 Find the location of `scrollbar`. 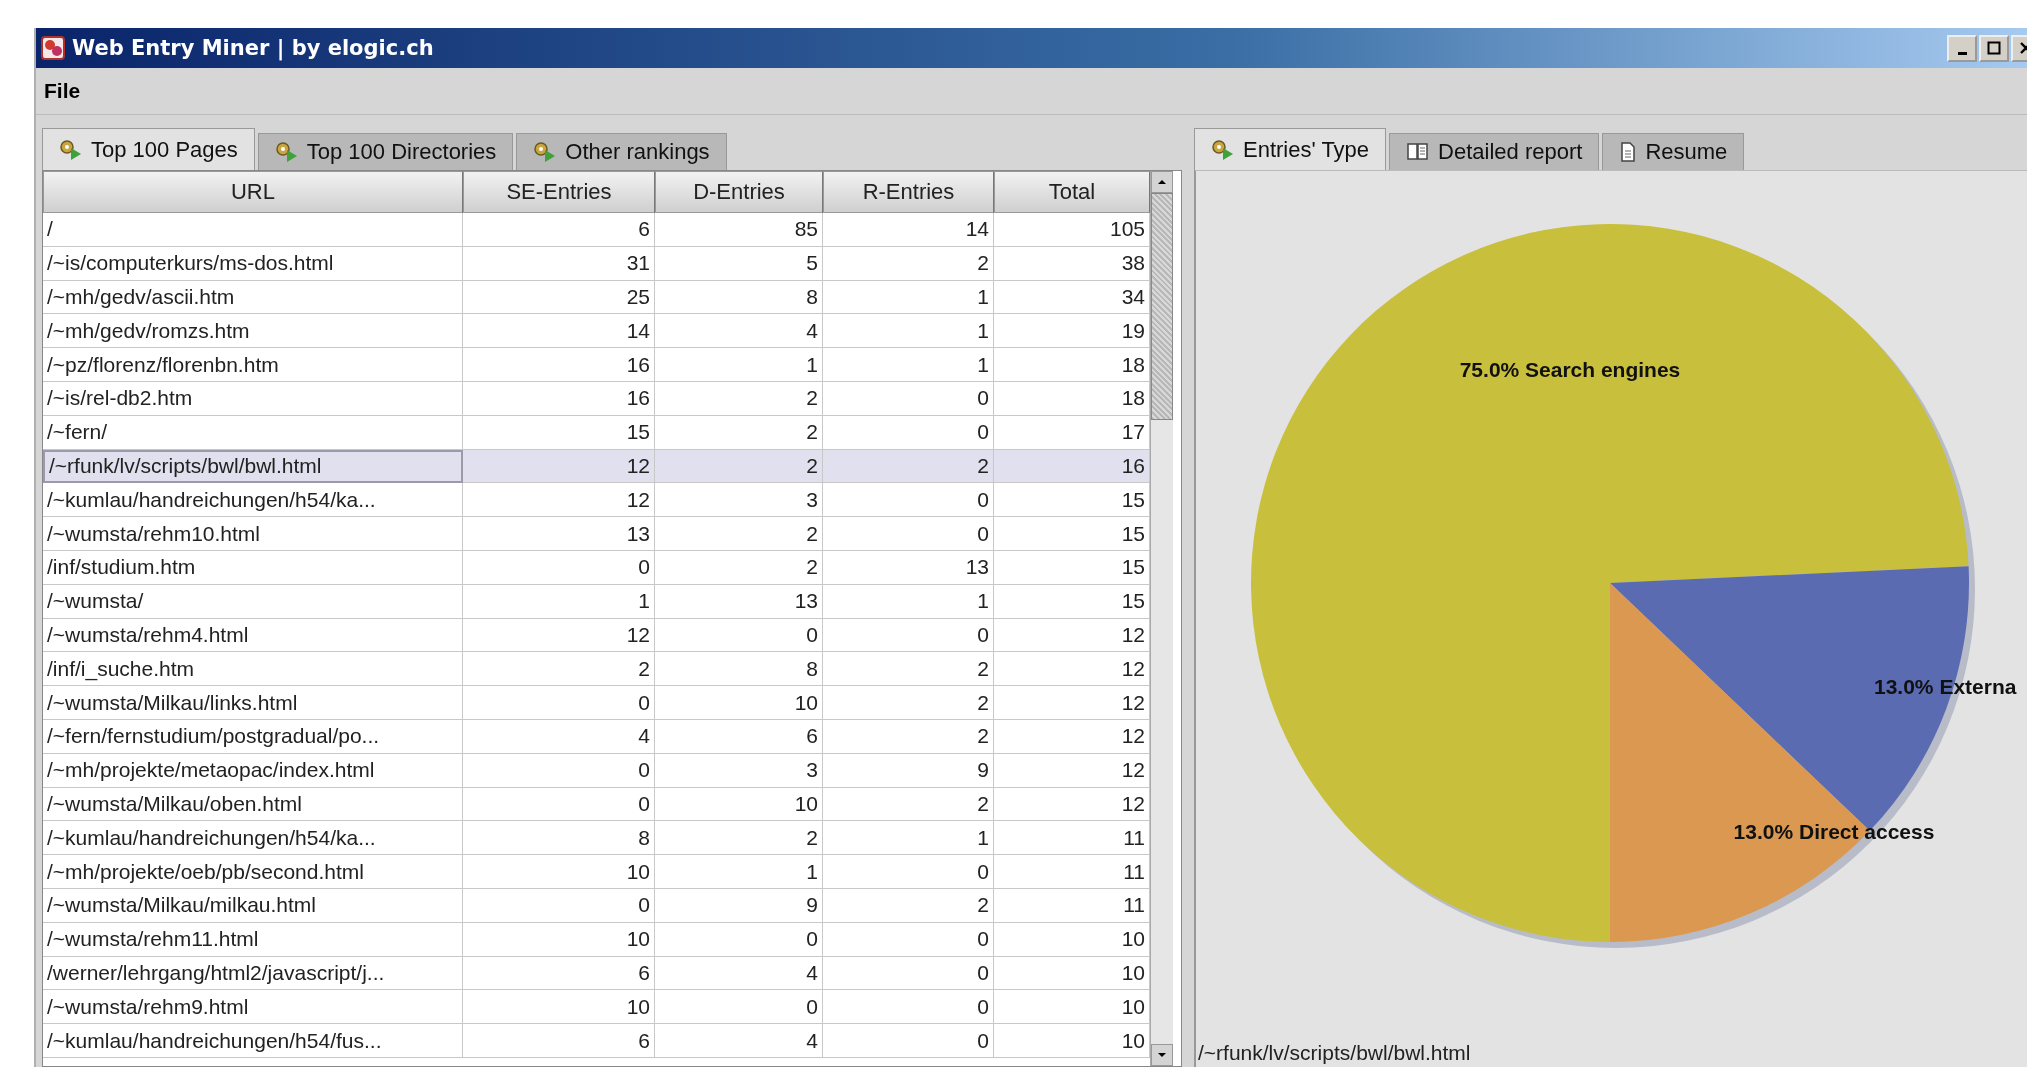

scrollbar is located at coordinates (1161, 618).